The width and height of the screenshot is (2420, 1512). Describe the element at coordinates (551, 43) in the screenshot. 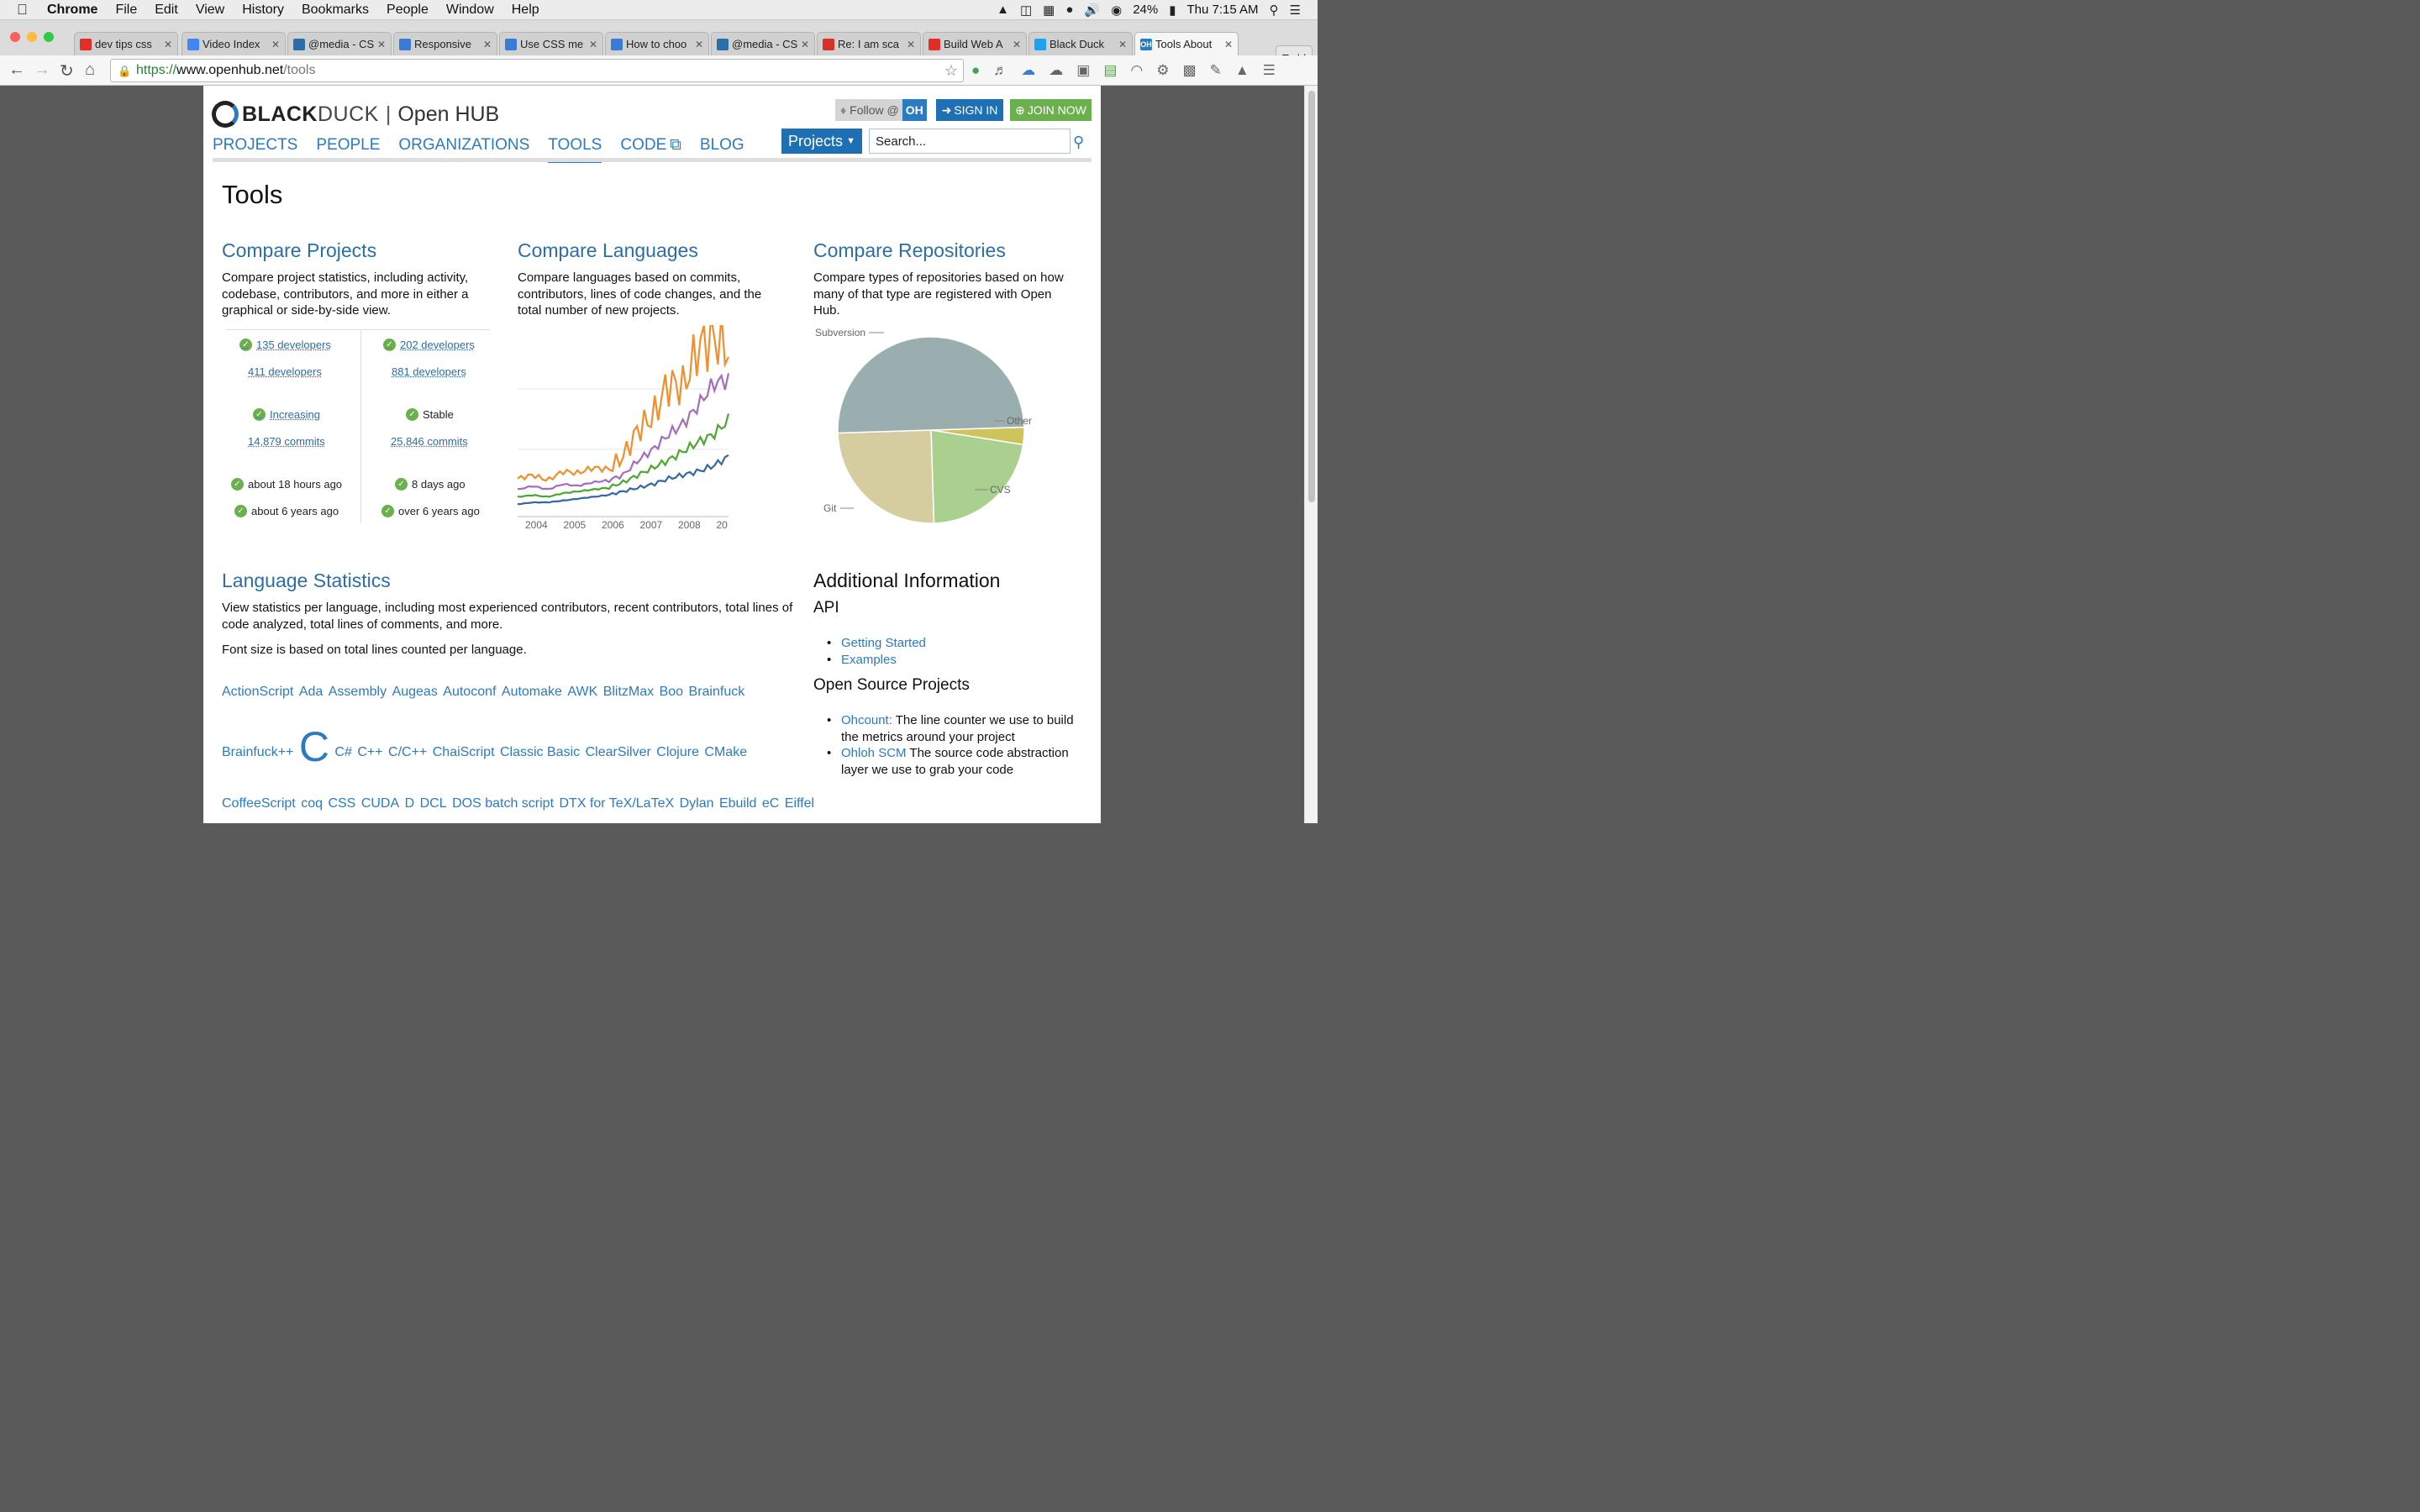

I see `browser-tab: Use CSS me ✕` at that location.